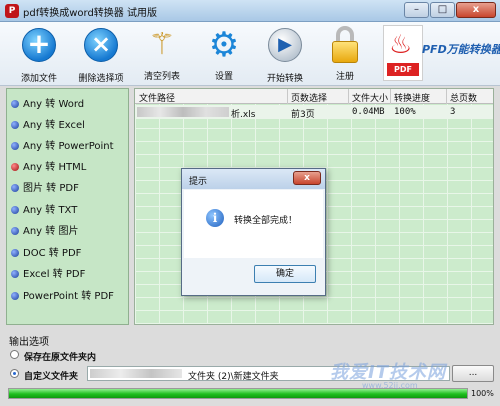 The image size is (500, 406). Describe the element at coordinates (476, 10) in the screenshot. I see `close-button: x` at that location.